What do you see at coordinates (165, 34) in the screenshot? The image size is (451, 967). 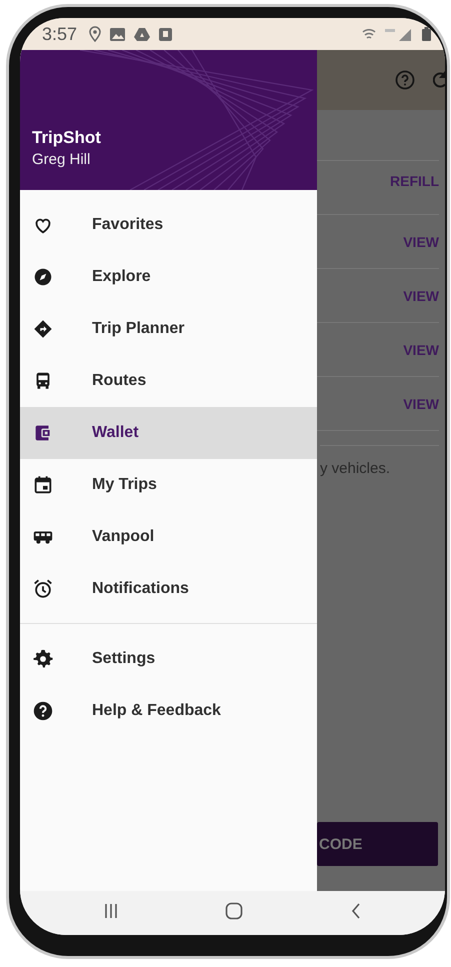 I see `square-icon` at bounding box center [165, 34].